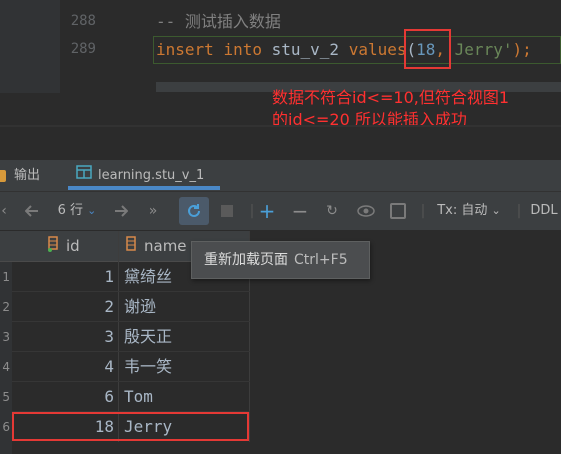 The image size is (561, 454). I want to click on column-id-label: id, so click(73, 246).